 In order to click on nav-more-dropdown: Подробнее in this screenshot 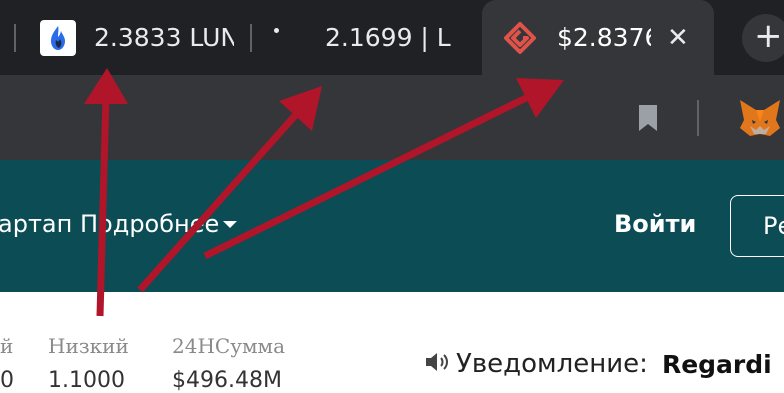, I will do `click(159, 224)`.